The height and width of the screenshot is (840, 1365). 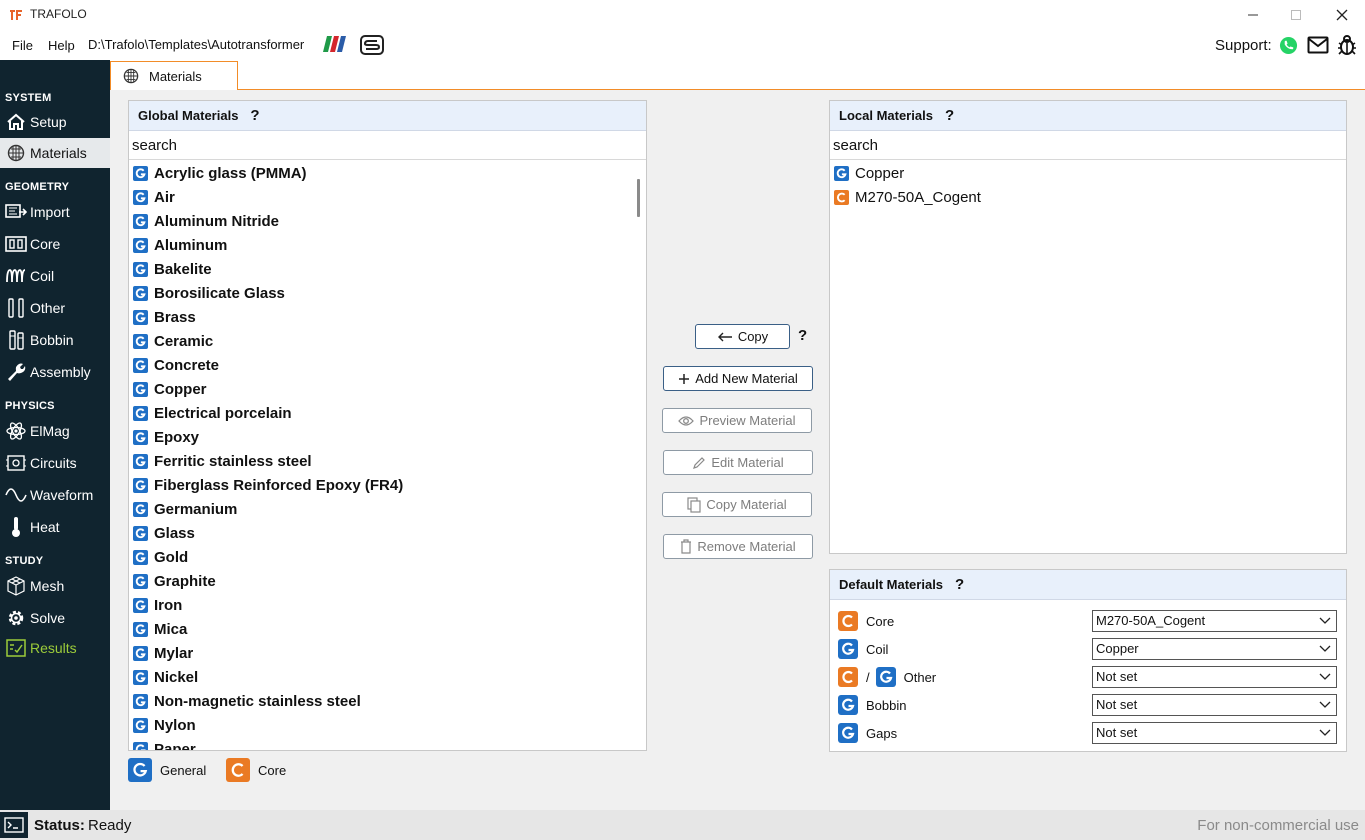 What do you see at coordinates (918, 197) in the screenshot?
I see `material-name: M270-50A_Cogent` at bounding box center [918, 197].